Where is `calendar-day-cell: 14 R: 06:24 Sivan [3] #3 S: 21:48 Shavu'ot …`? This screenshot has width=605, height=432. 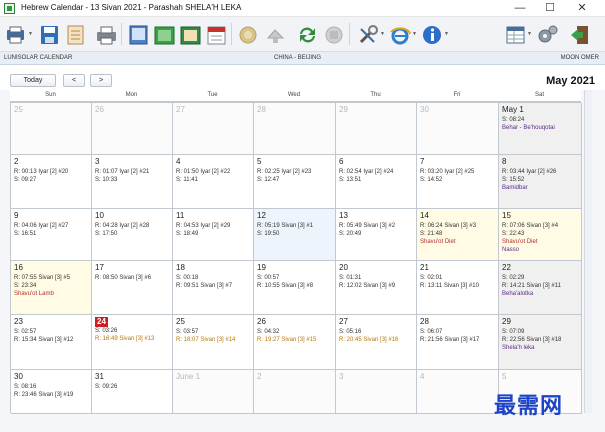
calendar-day-cell: 14 R: 06:24 Sivan [3] #3 S: 21:48 Shavu'ot … is located at coordinates (458, 235).